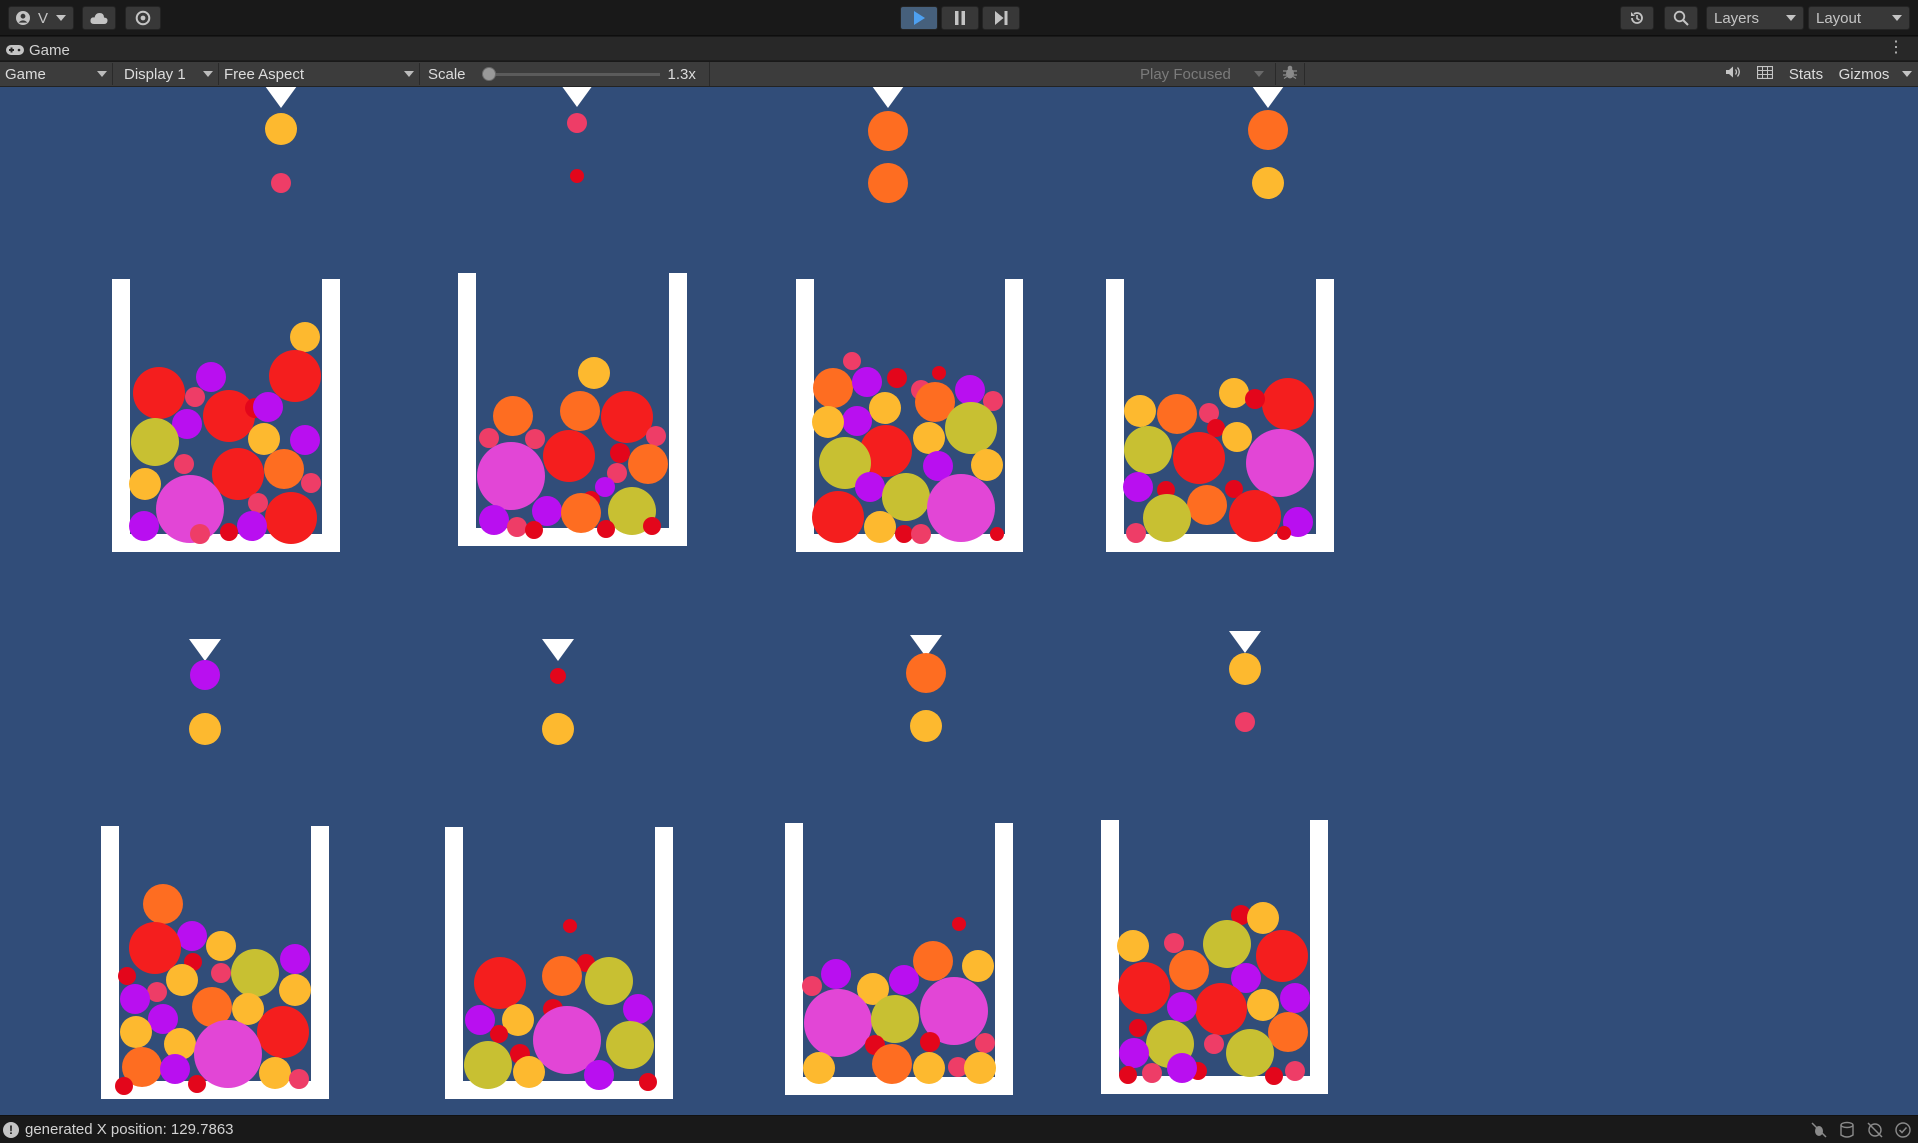 This screenshot has height=1143, width=1918. Describe the element at coordinates (919, 18) in the screenshot. I see `play-button` at that location.